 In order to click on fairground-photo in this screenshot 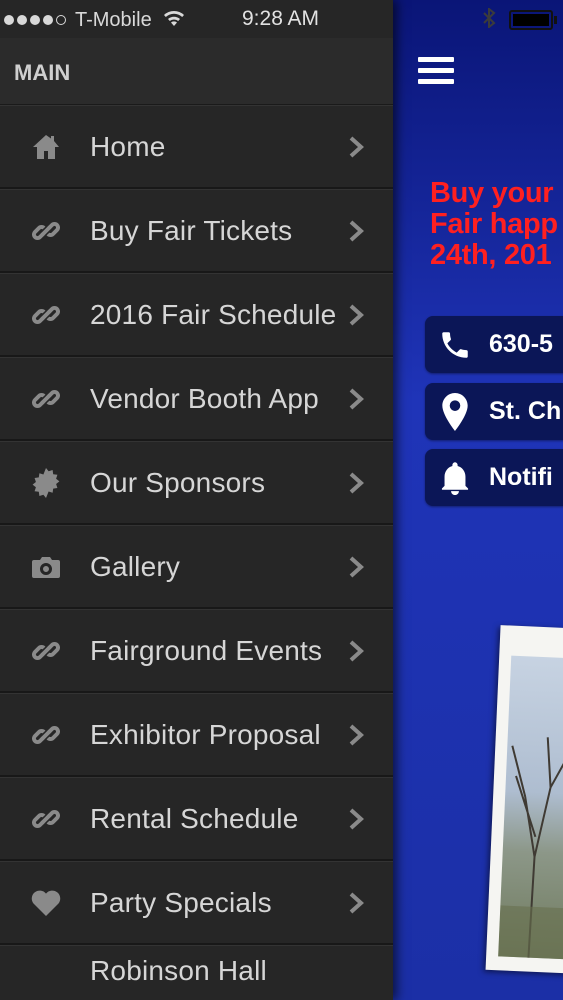, I will do `click(524, 800)`.